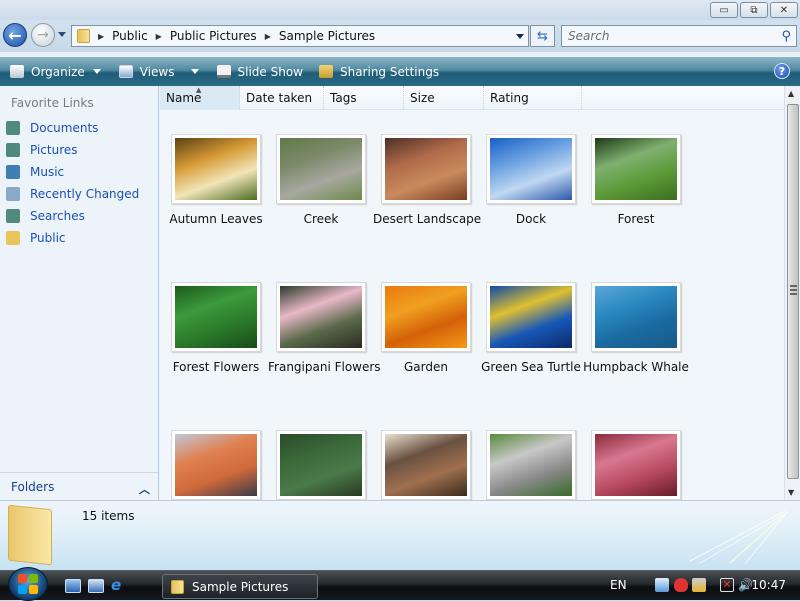 The image size is (800, 601). I want to click on column-name: ▲ Name, so click(200, 98).